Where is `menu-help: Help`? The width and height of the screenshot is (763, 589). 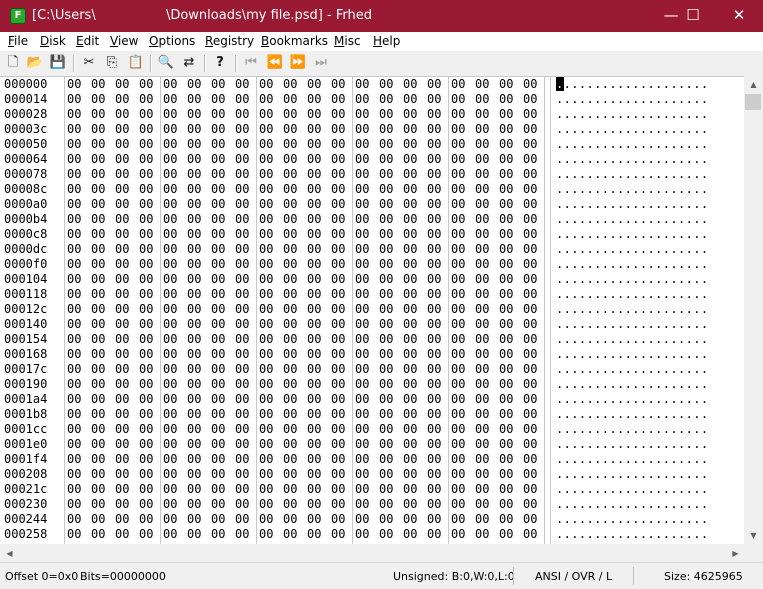 menu-help: Help is located at coordinates (386, 41).